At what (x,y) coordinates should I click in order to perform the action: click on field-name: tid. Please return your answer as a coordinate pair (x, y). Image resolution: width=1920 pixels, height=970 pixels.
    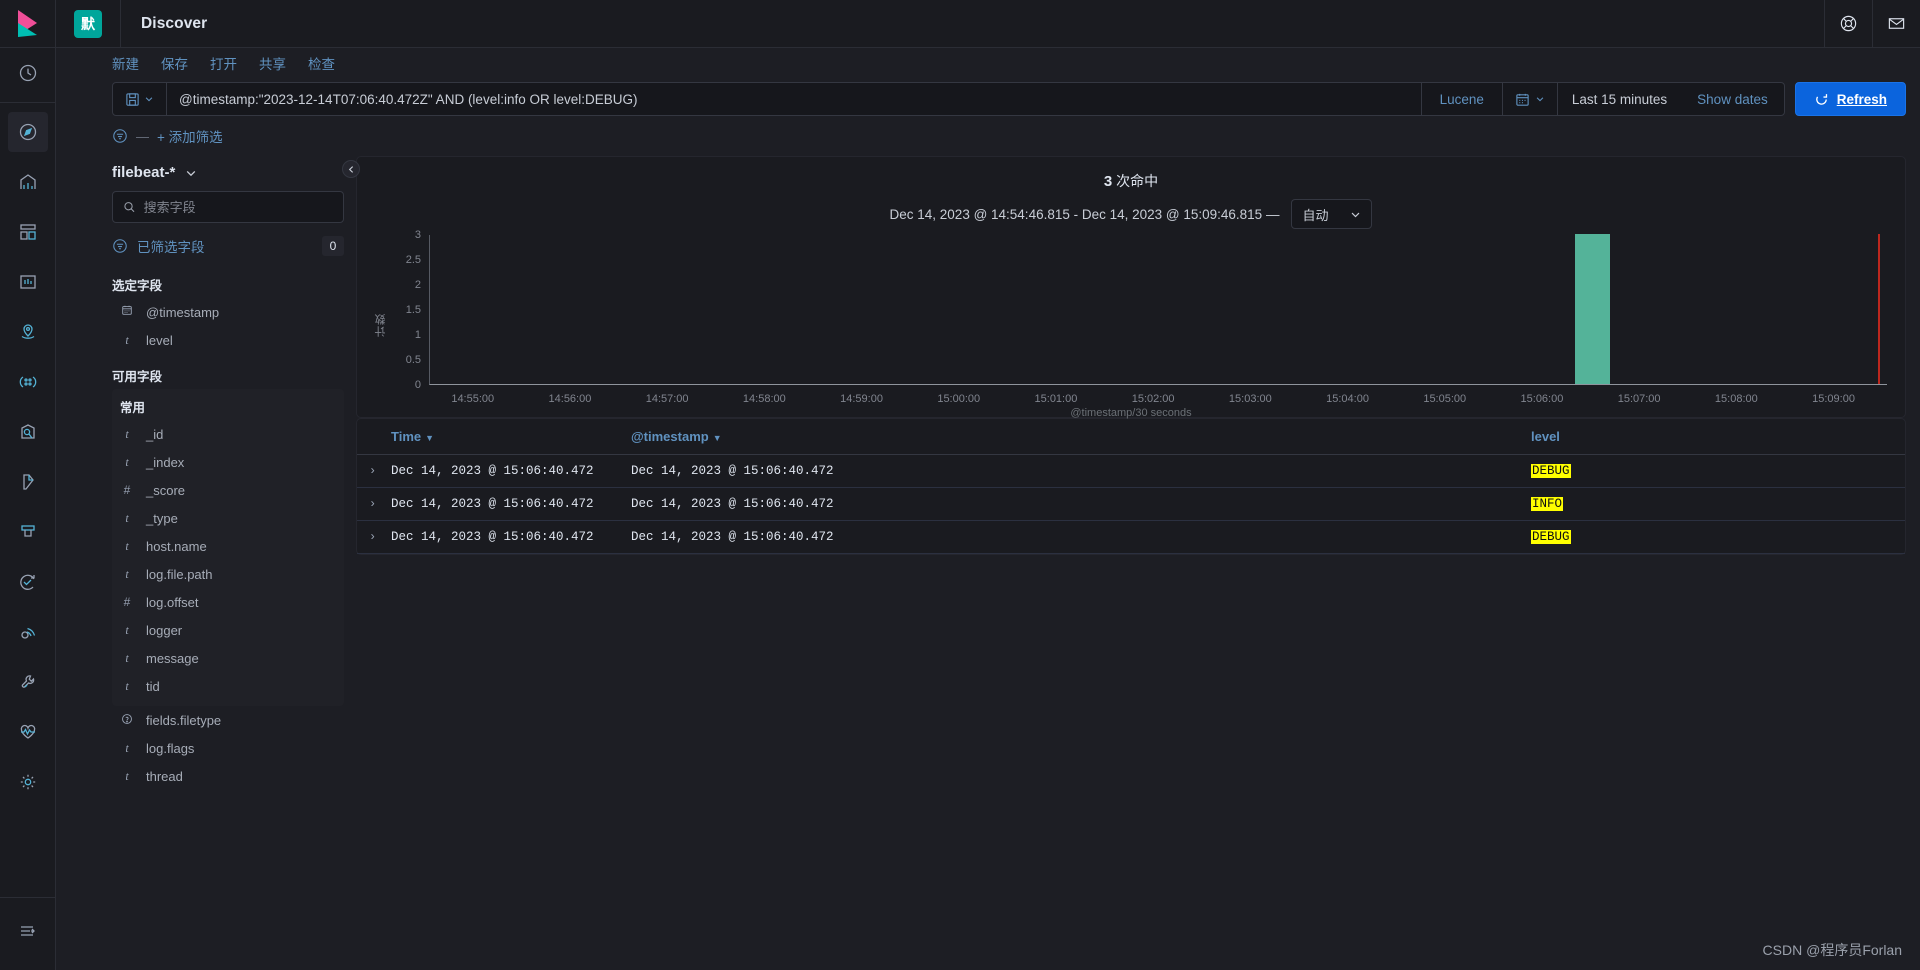
    Looking at the image, I should click on (153, 686).